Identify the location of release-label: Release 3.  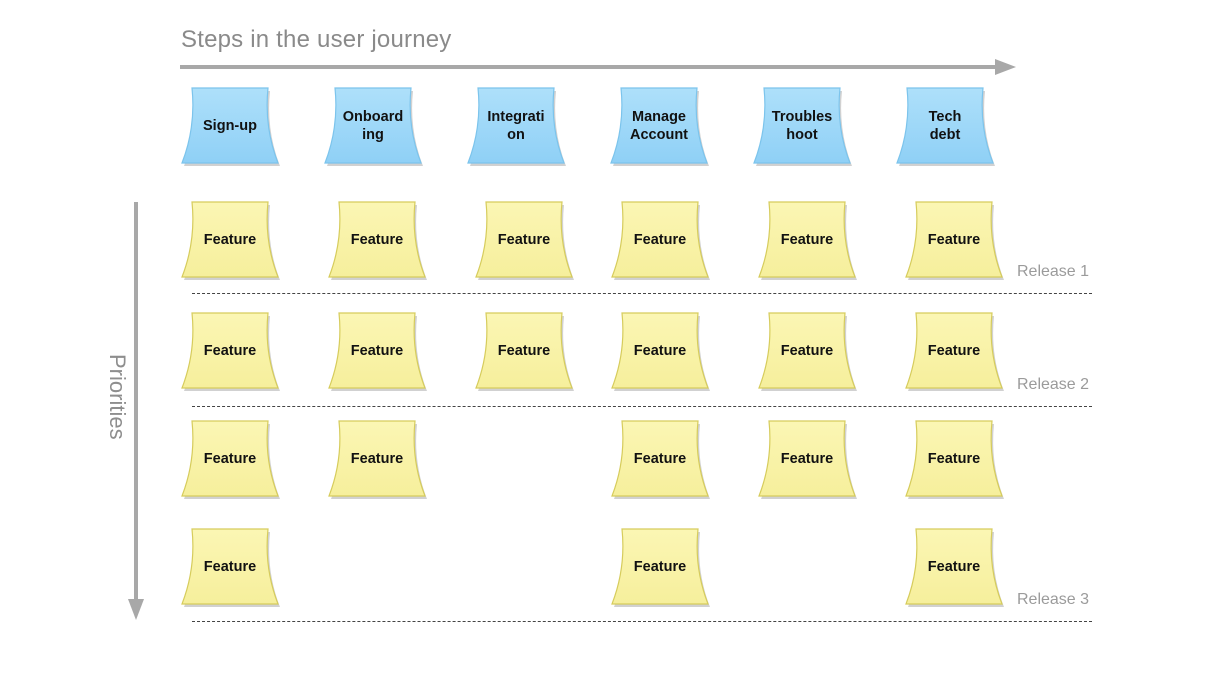
(1053, 599).